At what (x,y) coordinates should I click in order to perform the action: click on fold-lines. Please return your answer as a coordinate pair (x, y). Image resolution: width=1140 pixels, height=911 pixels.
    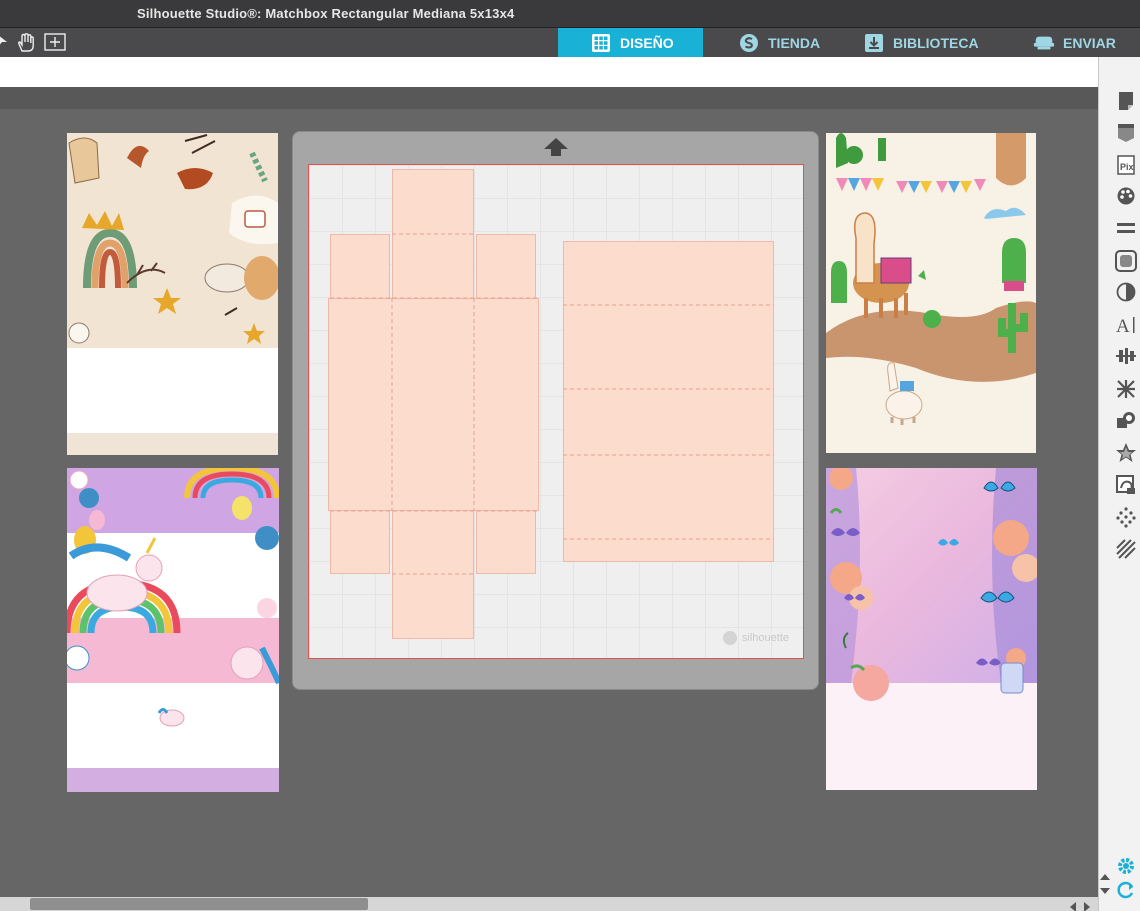
    Looking at the image, I should click on (552, 404).